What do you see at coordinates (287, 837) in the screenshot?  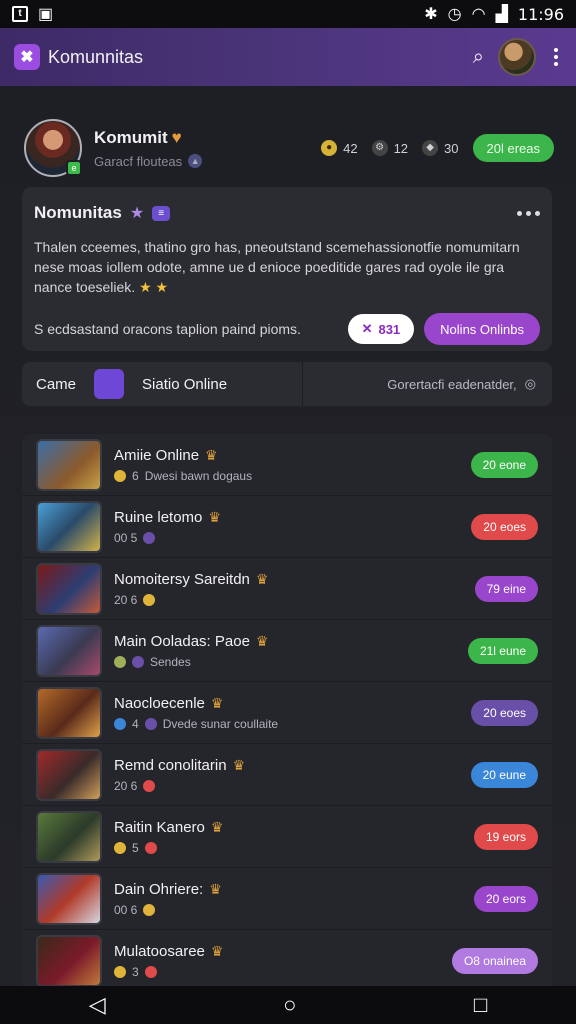 I see `list-item: Raitin Kanero ♛ 5 19 eors` at bounding box center [287, 837].